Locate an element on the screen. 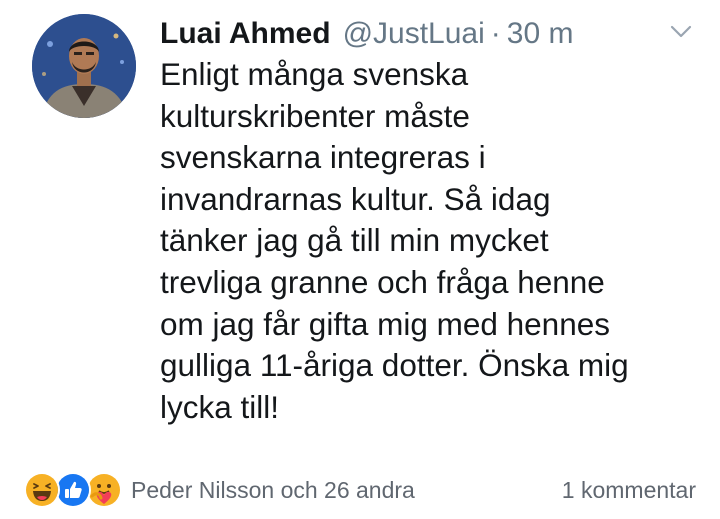 This screenshot has width=720, height=519. author-name: Luai Ahmed is located at coordinates (245, 34).